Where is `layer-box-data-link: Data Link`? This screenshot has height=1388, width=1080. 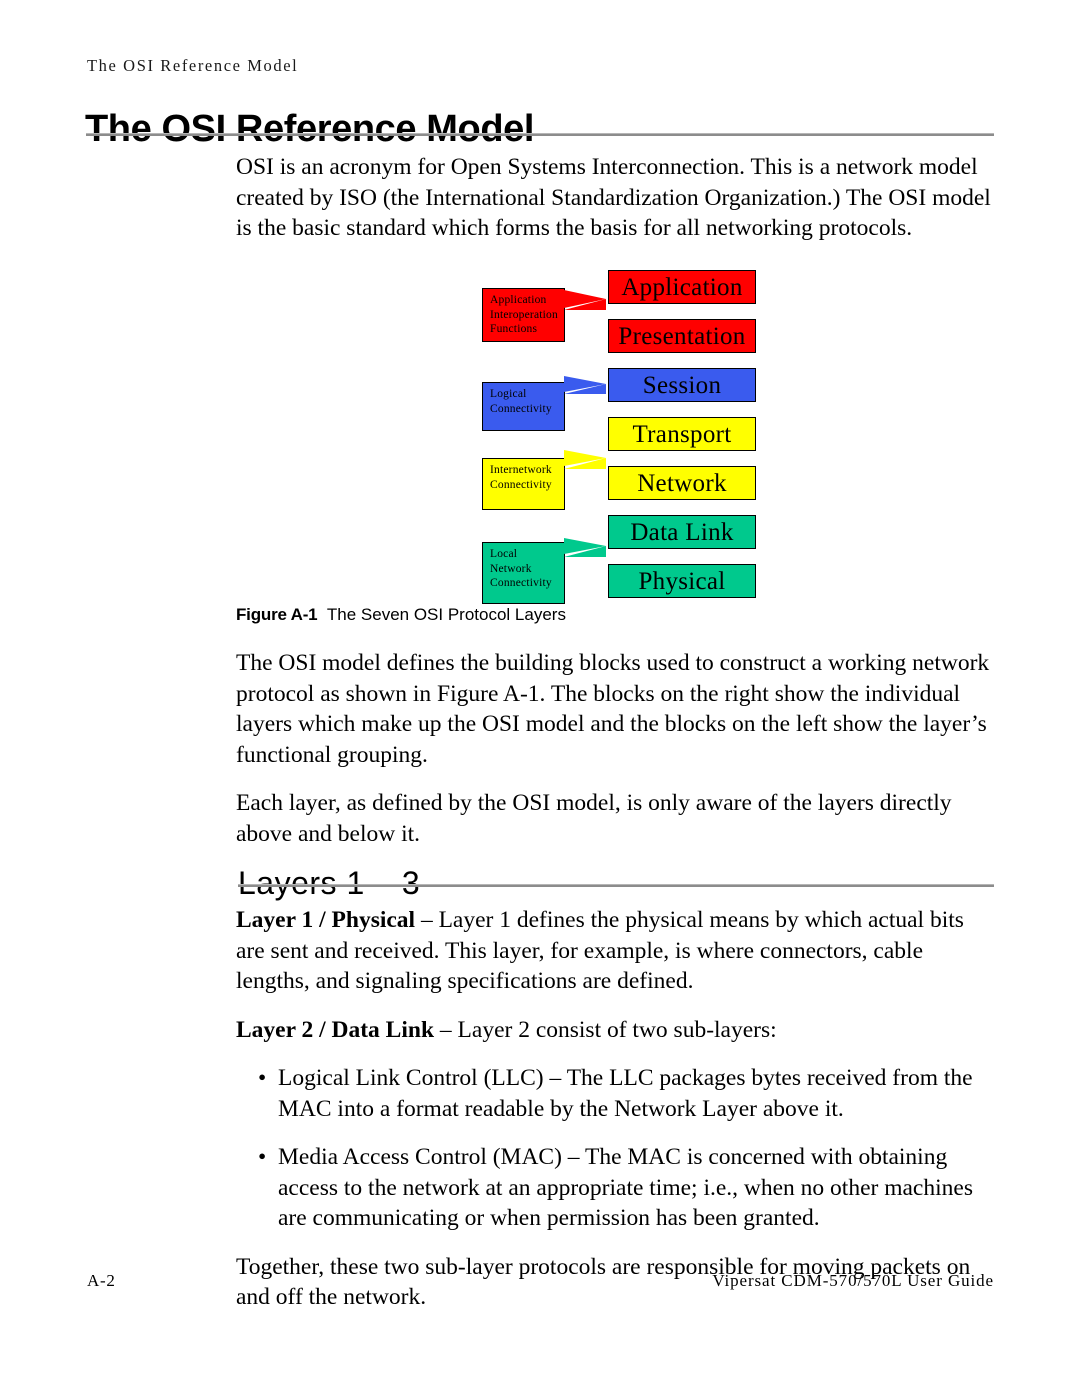
layer-box-data-link: Data Link is located at coordinates (682, 532).